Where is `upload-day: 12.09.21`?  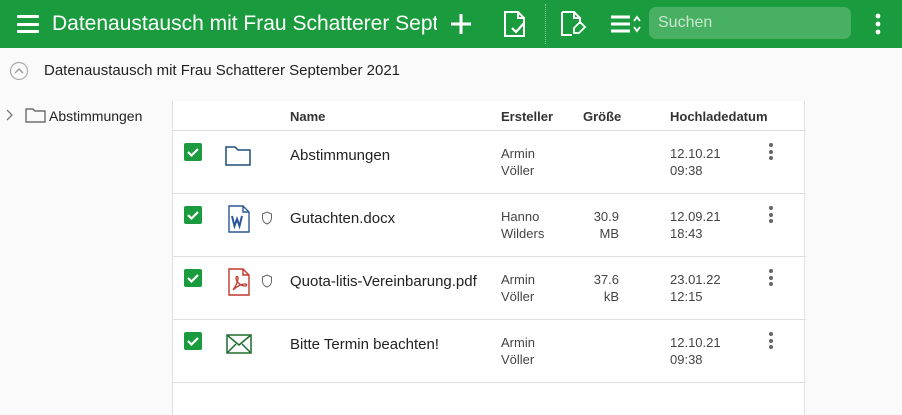
upload-day: 12.09.21 is located at coordinates (695, 216).